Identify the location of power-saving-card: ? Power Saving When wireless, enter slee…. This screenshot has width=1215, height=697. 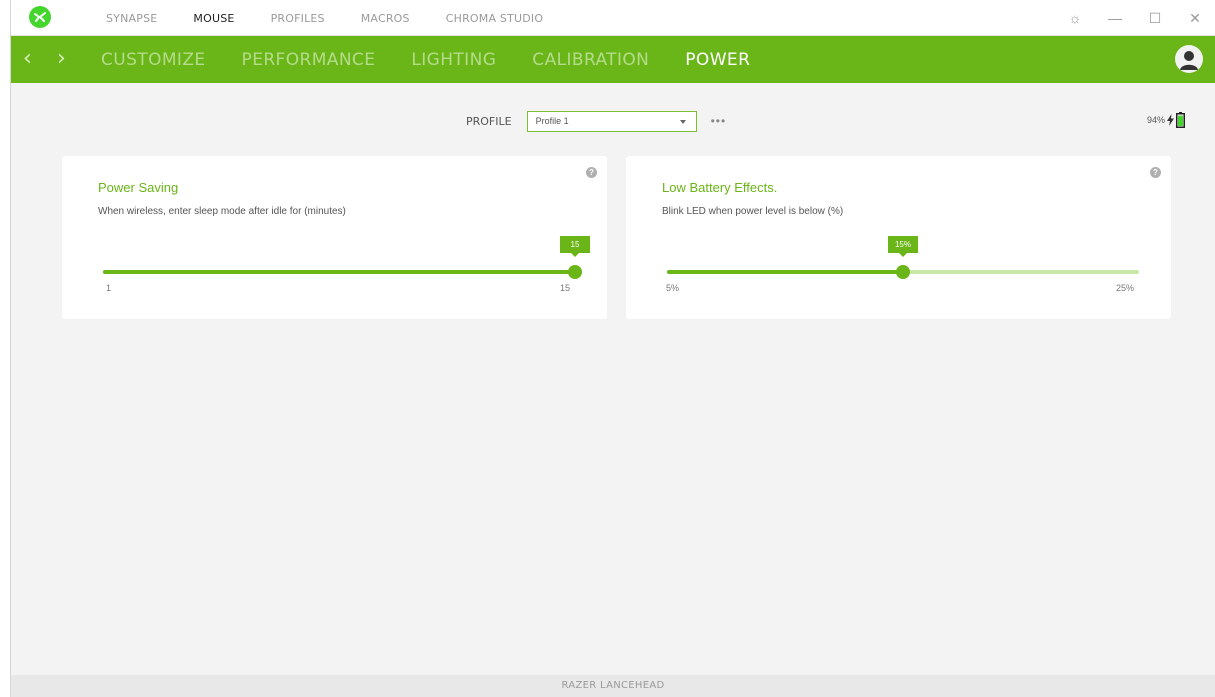
(334, 237).